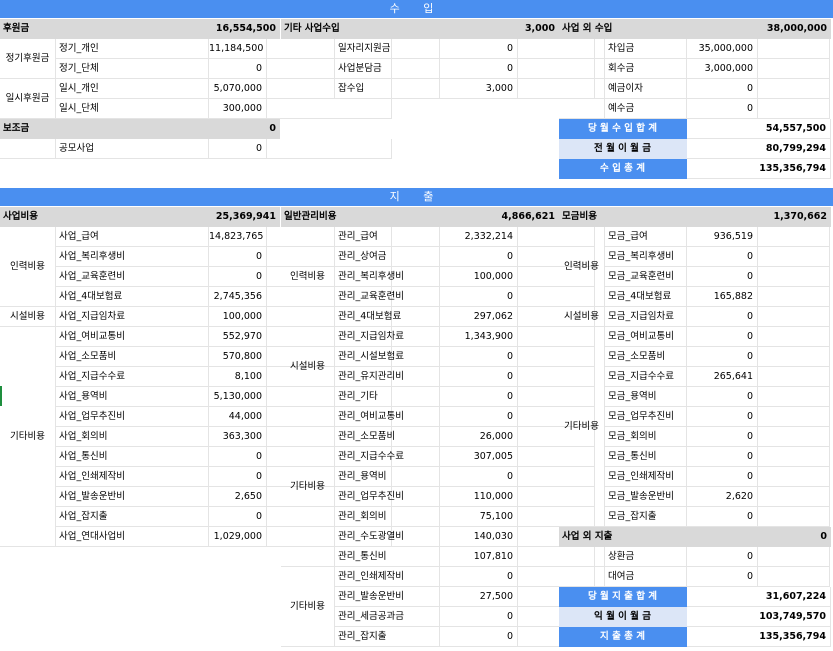  Describe the element at coordinates (650, 29) in the screenshot. I see `non-business-income-header-title: 사업 외 수입` at that location.